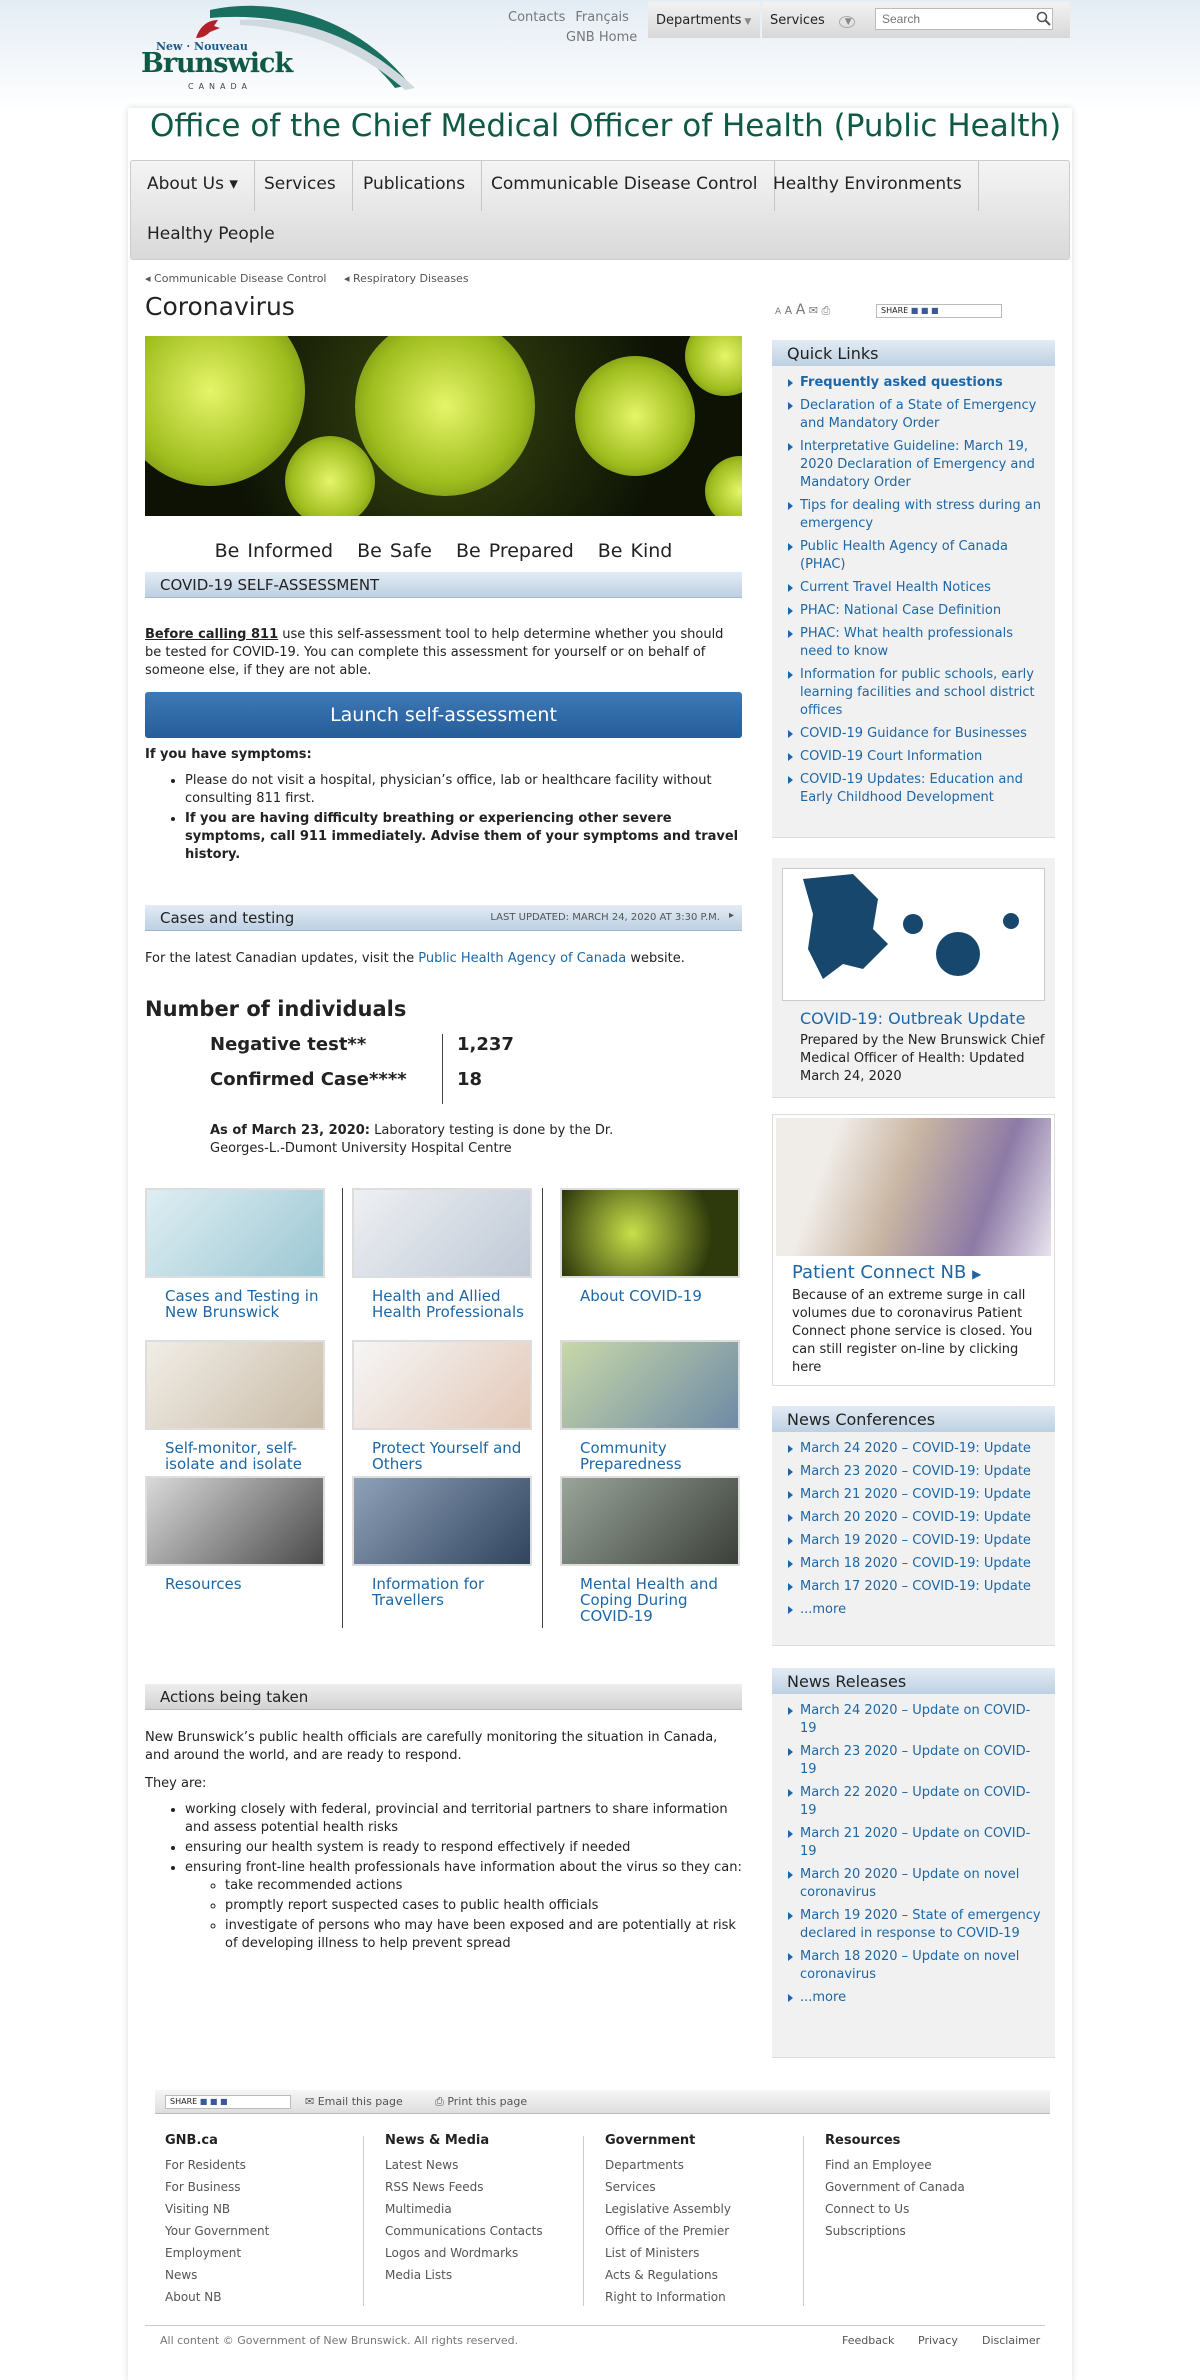 The width and height of the screenshot is (1200, 2380). What do you see at coordinates (895, 2165) in the screenshot?
I see `footer-link: Find an Employee` at bounding box center [895, 2165].